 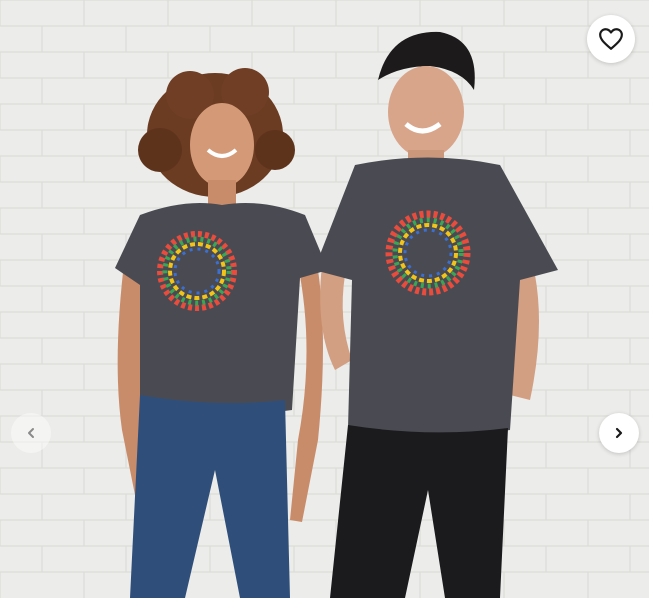 I want to click on woman-jeans, so click(x=210, y=496).